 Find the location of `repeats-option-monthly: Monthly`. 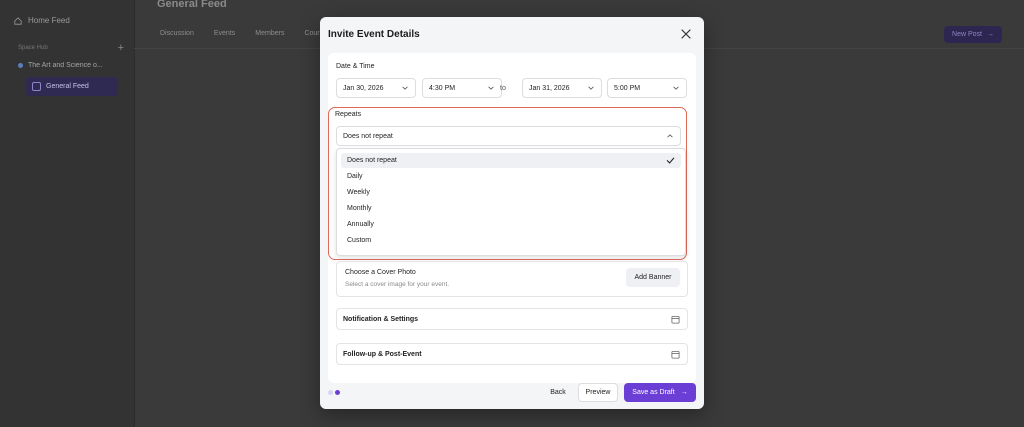

repeats-option-monthly: Monthly is located at coordinates (511, 208).